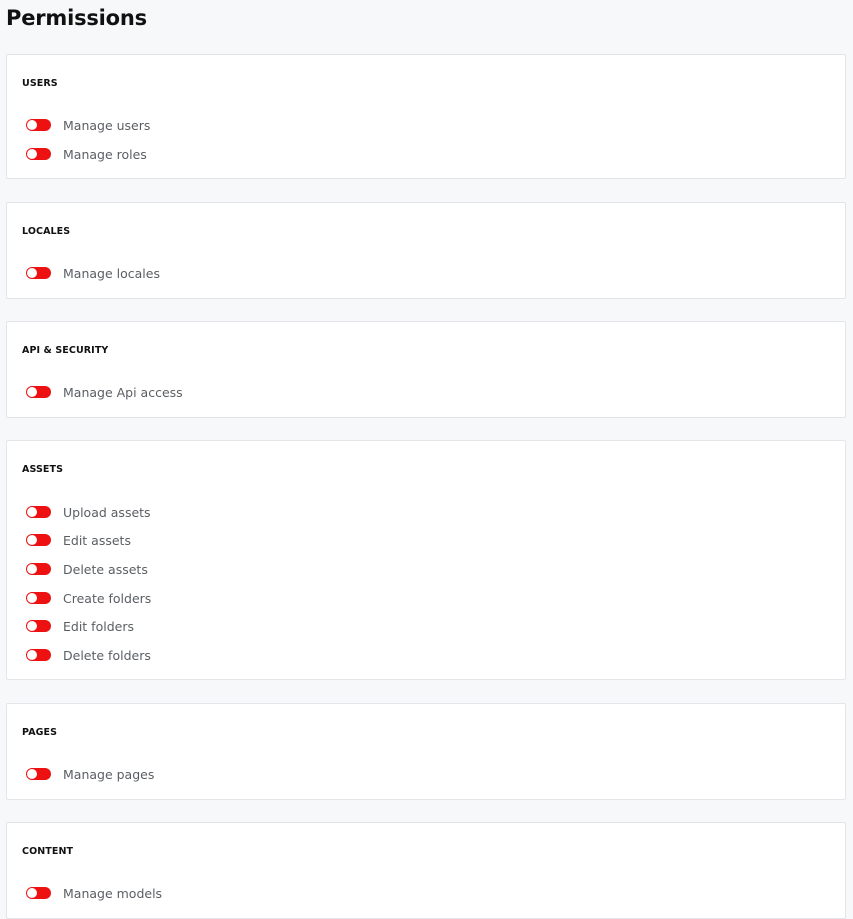  Describe the element at coordinates (113, 893) in the screenshot. I see `permission-label: Manage models` at that location.